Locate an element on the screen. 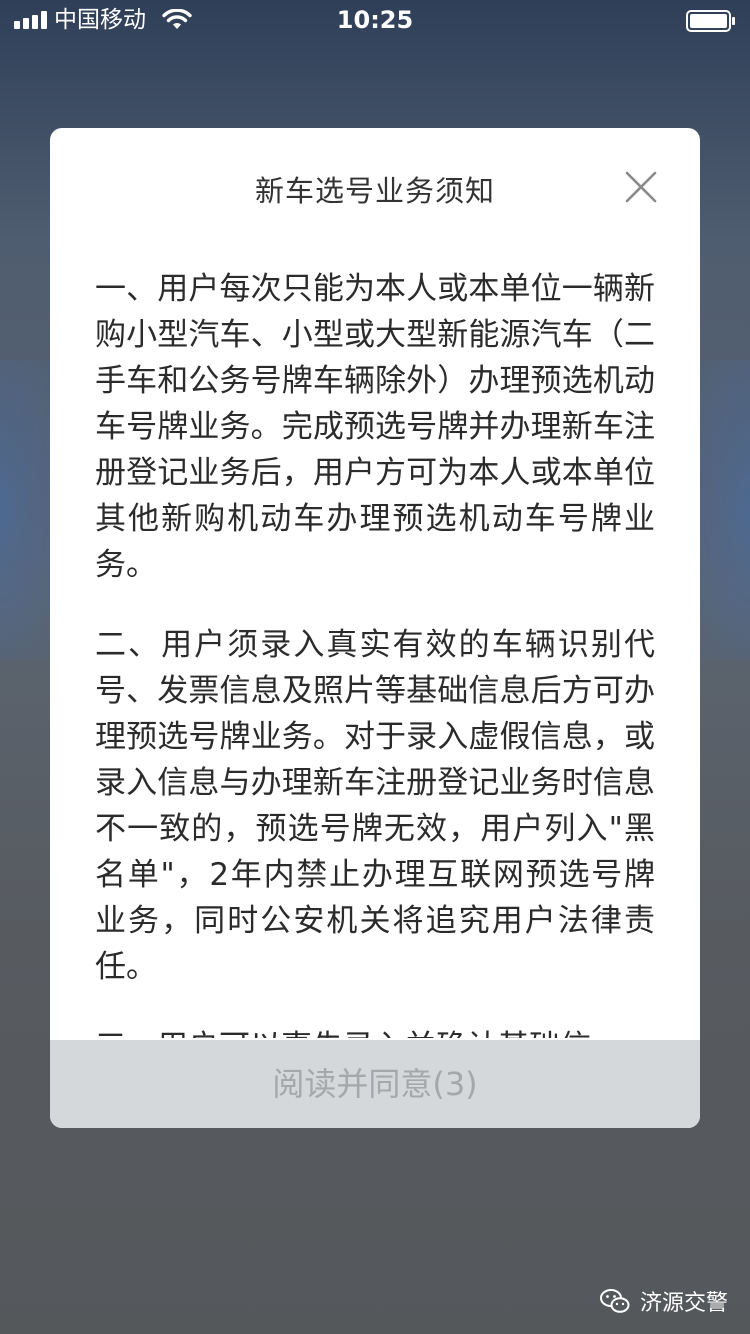  wechat-logo-icon is located at coordinates (614, 1301).